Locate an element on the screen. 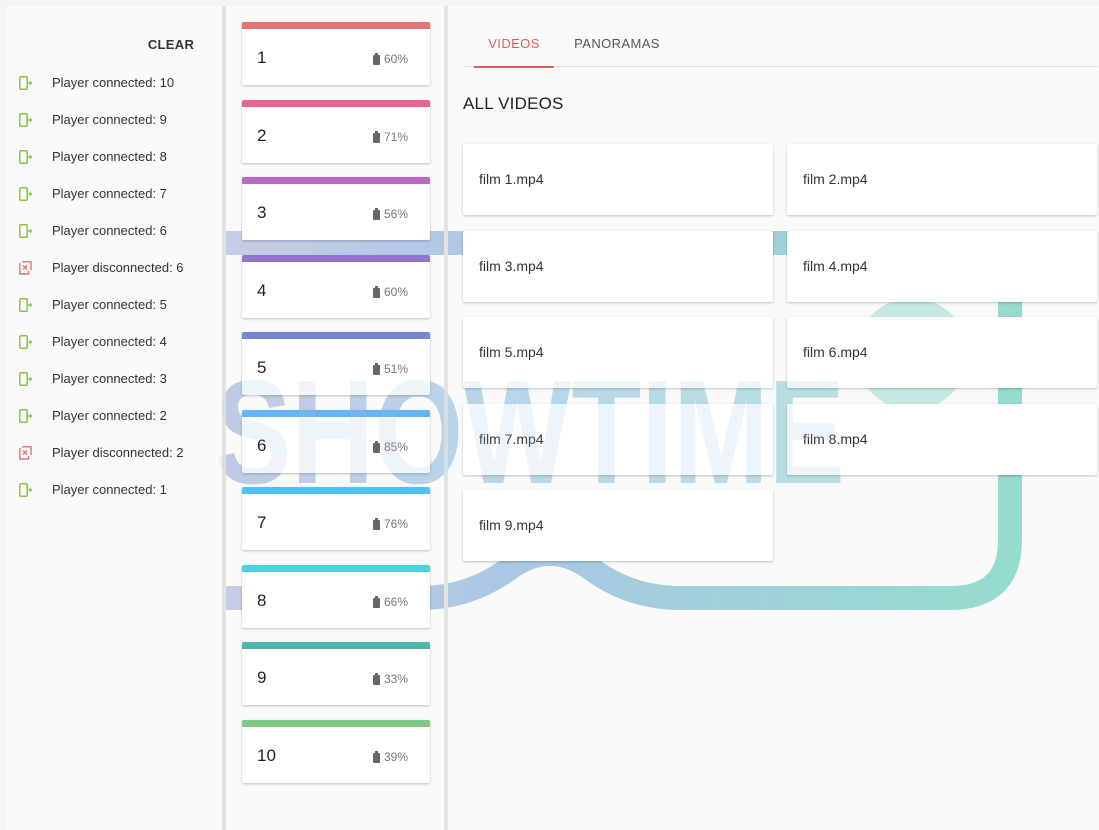  video-filename: film 9.mp4 is located at coordinates (511, 525).